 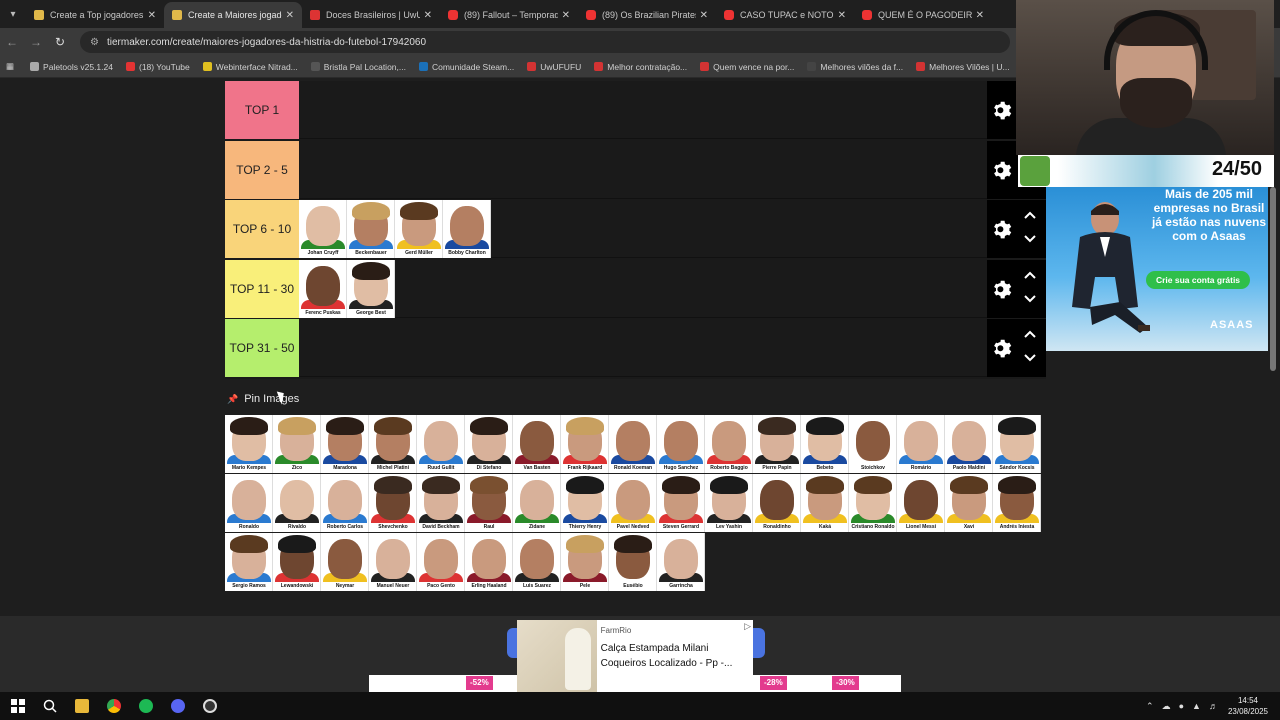 What do you see at coordinates (297, 444) in the screenshot?
I see `player-card: Zico` at bounding box center [297, 444].